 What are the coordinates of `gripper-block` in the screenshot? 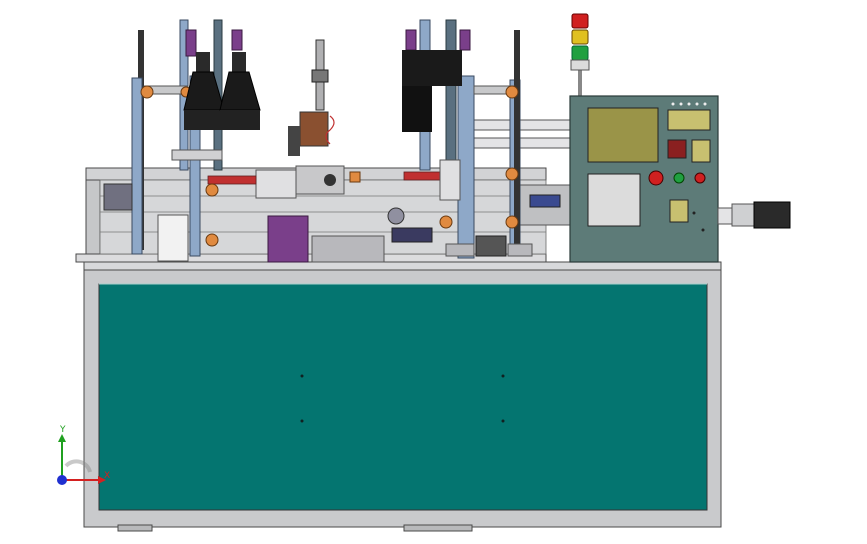 It's located at (320, 180).